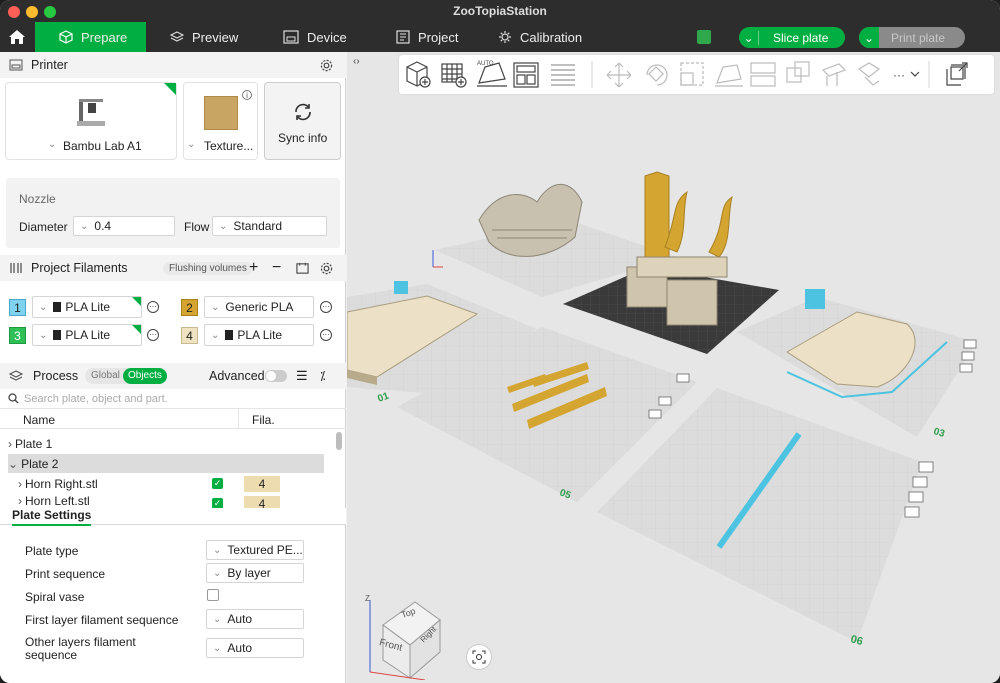 The image size is (1000, 683). I want to click on diameter-label: Diameter, so click(43, 227).